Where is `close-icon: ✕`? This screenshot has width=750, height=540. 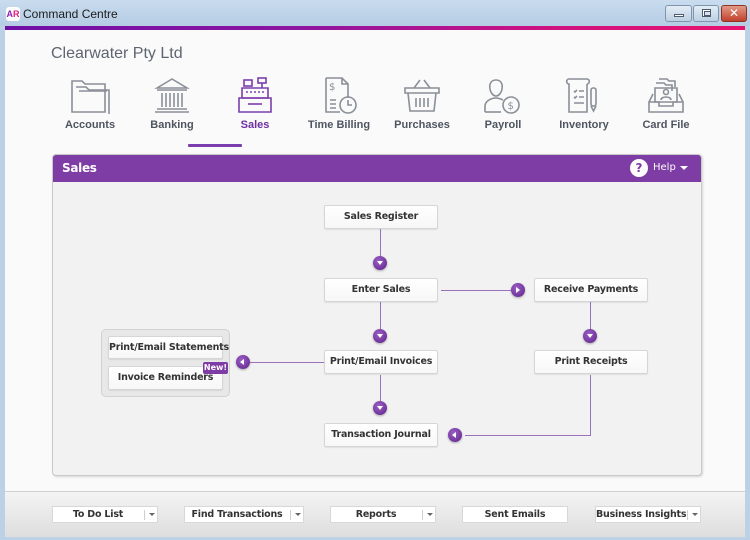
close-icon: ✕ is located at coordinates (734, 13).